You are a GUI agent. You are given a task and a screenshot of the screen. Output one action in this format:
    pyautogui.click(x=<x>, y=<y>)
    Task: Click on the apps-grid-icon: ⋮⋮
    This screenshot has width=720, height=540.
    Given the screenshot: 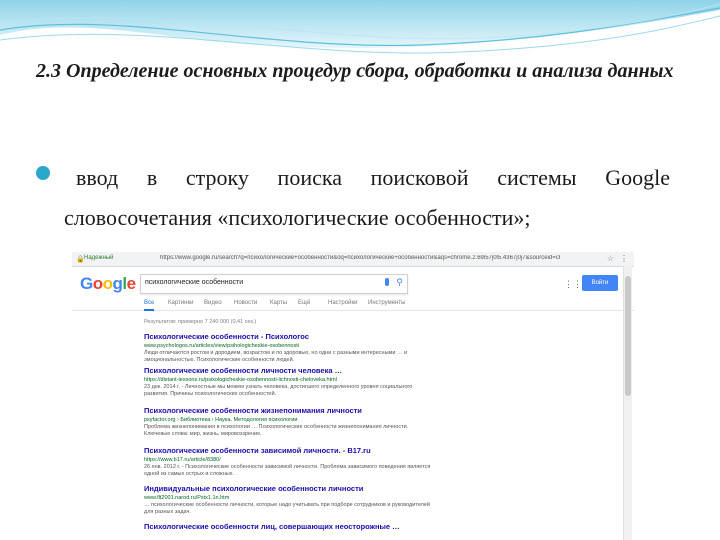 What is the action you would take?
    pyautogui.click(x=573, y=284)
    